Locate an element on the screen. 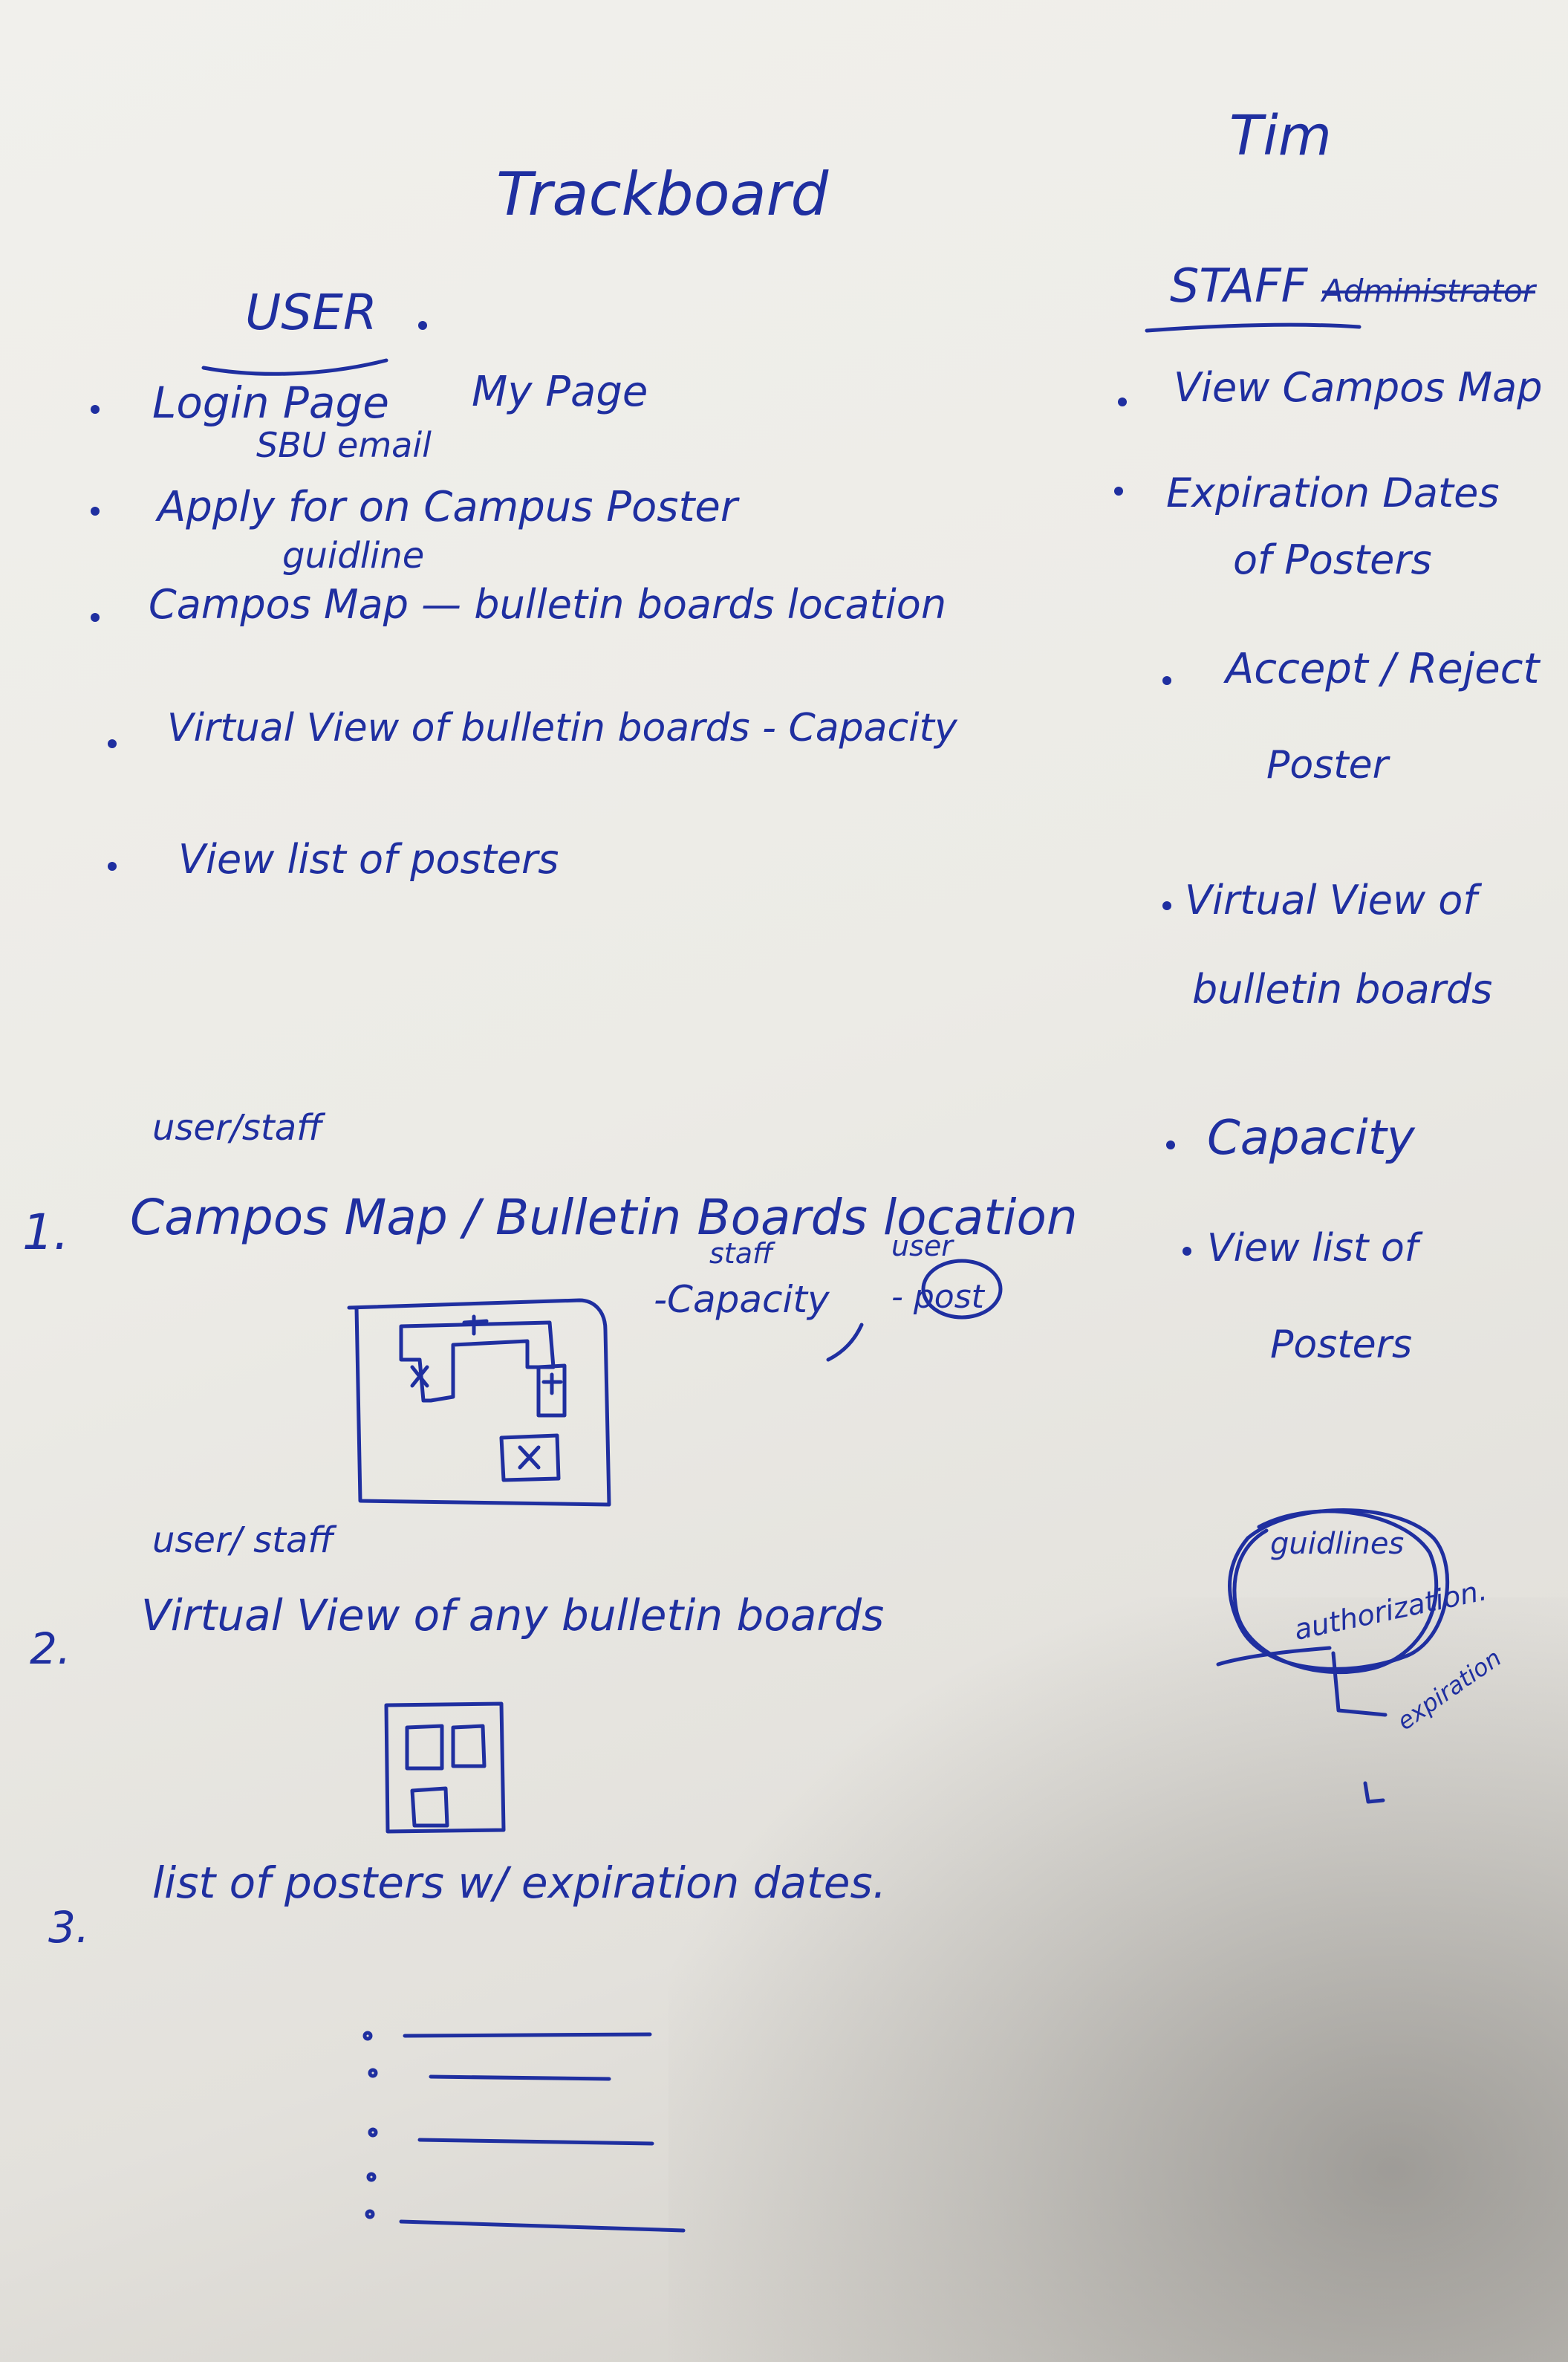 This screenshot has width=1568, height=2362. stroke-mark is located at coordinates (845, 1342).